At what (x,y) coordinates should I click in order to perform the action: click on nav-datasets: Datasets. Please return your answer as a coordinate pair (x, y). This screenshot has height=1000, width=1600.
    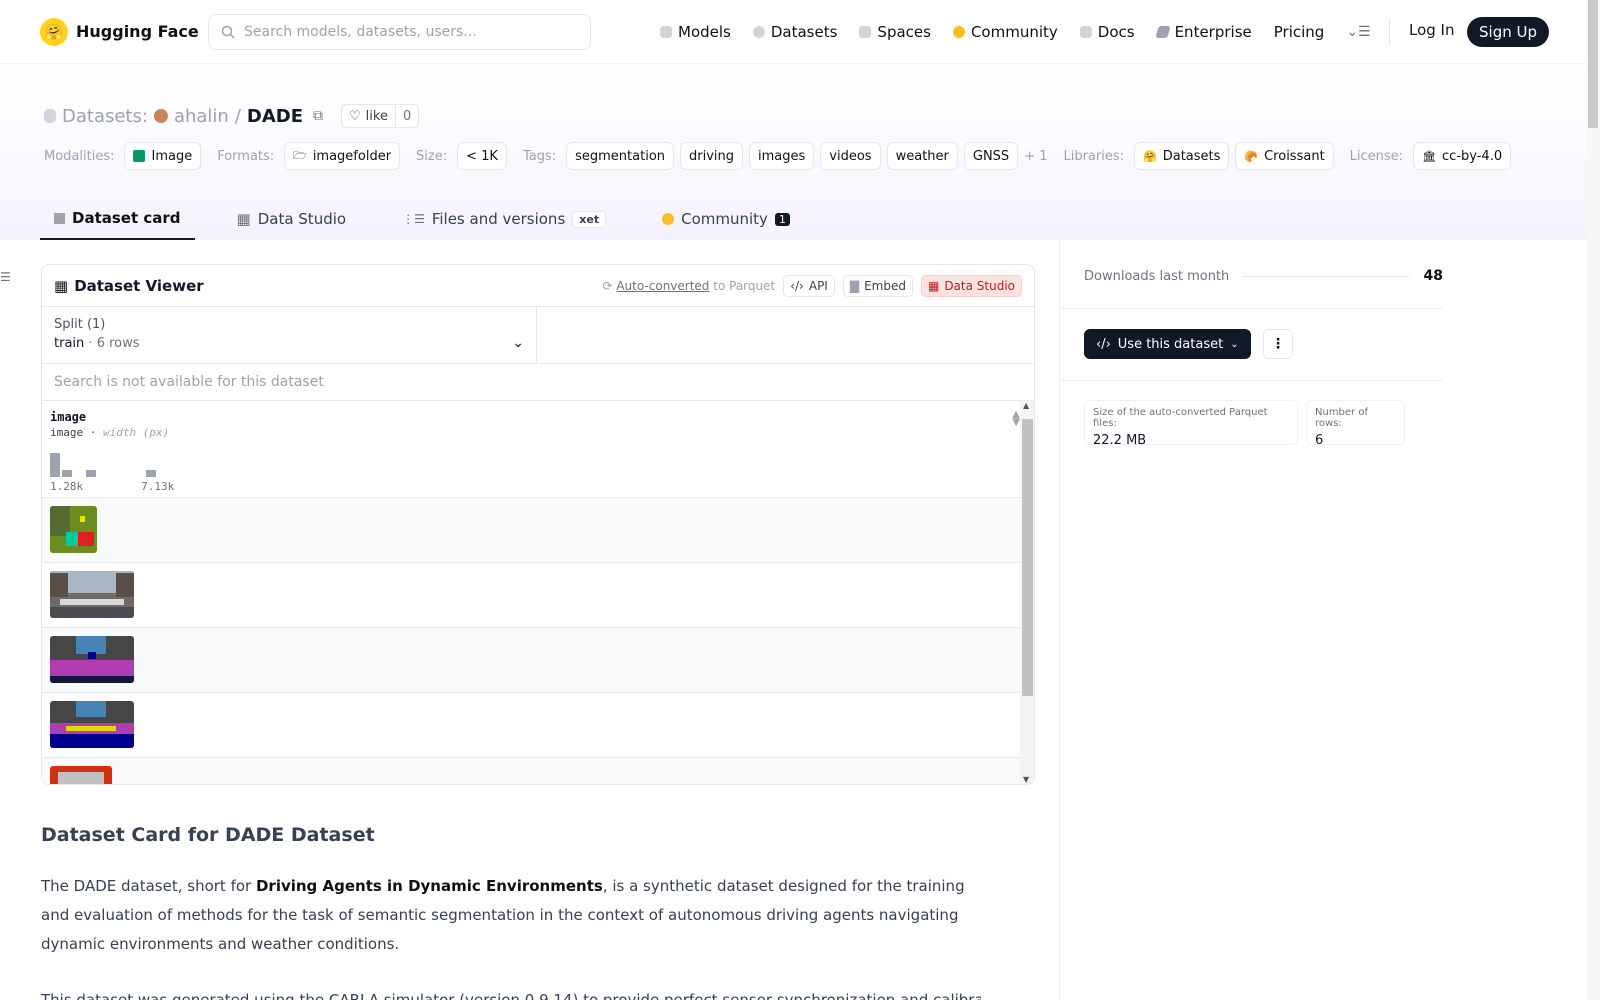
    Looking at the image, I should click on (794, 32).